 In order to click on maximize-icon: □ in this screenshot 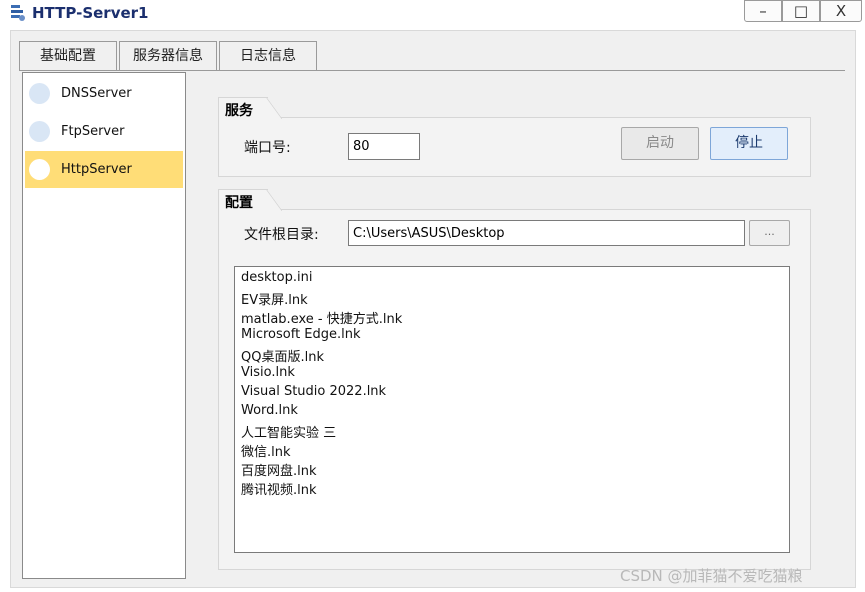, I will do `click(801, 11)`.